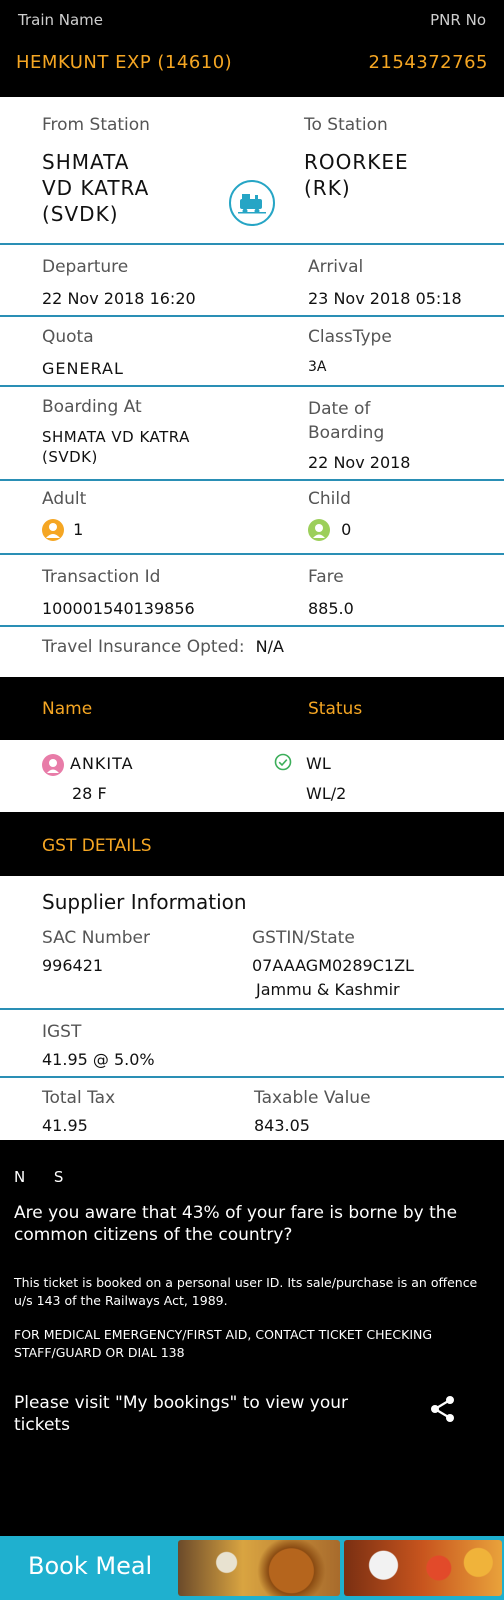  I want to click on boarding-at-label: Boarding At, so click(92, 407).